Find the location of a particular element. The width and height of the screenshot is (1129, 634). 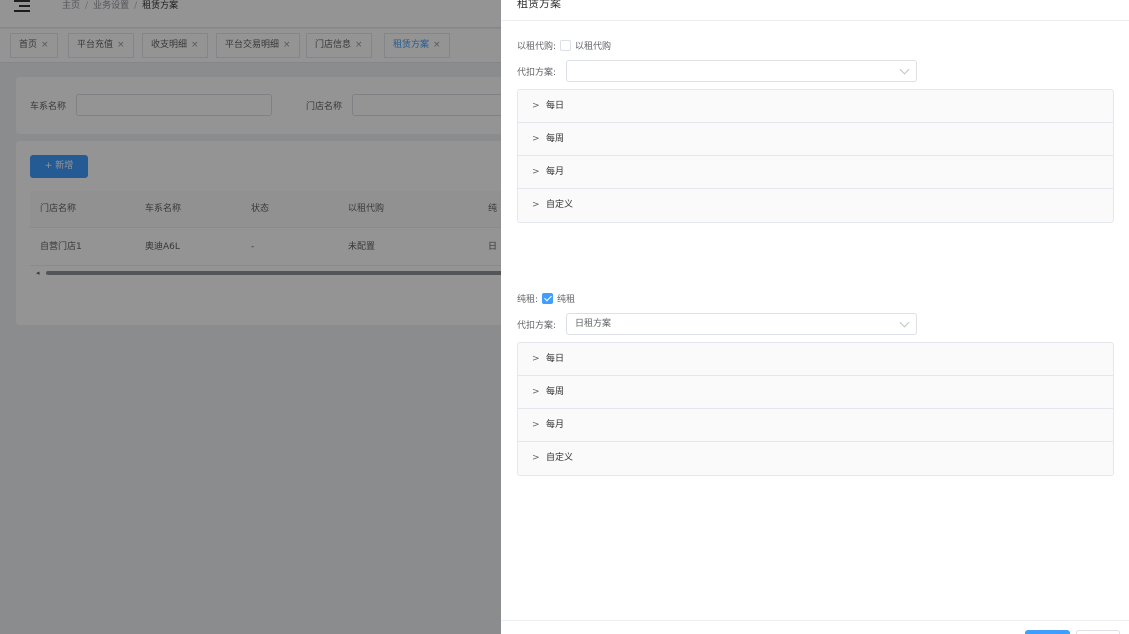

cancel-button is located at coordinates (1098, 632).